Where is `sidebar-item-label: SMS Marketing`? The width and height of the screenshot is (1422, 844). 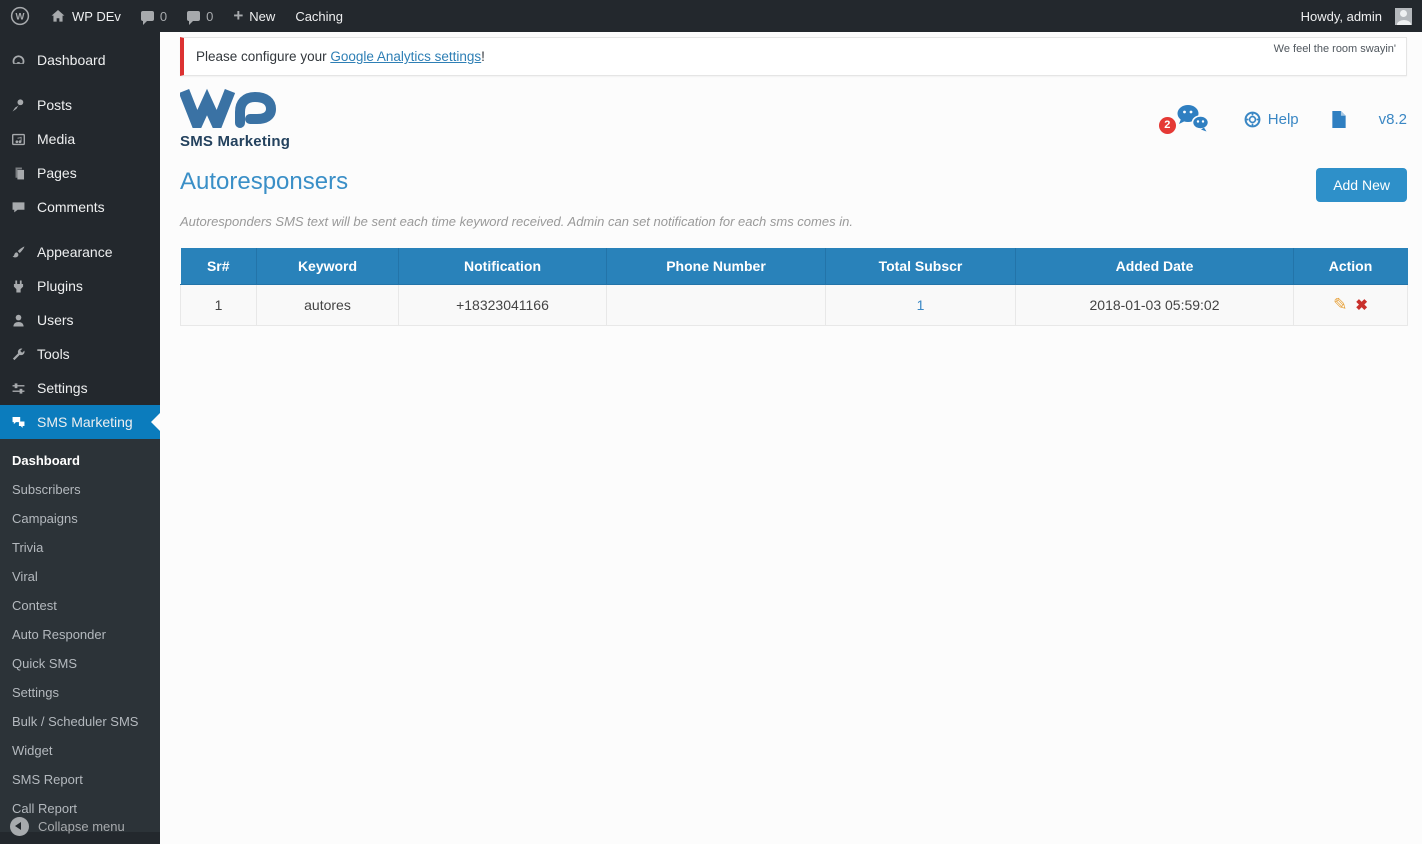 sidebar-item-label: SMS Marketing is located at coordinates (85, 422).